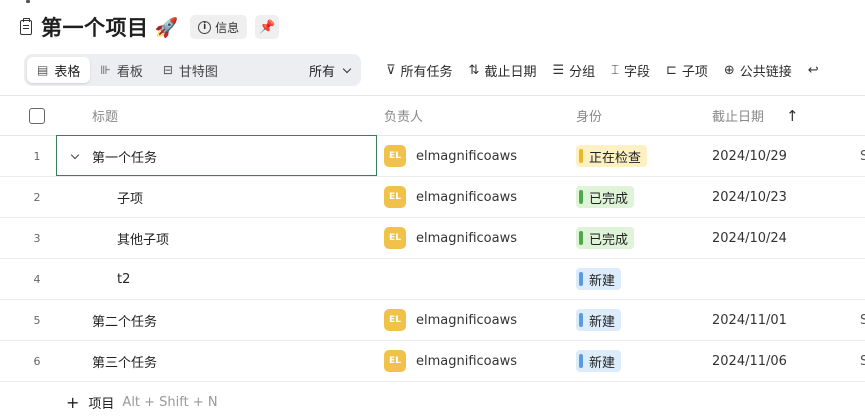 The image size is (865, 419). What do you see at coordinates (426, 72) in the screenshot?
I see `filter-label: 所有任务` at bounding box center [426, 72].